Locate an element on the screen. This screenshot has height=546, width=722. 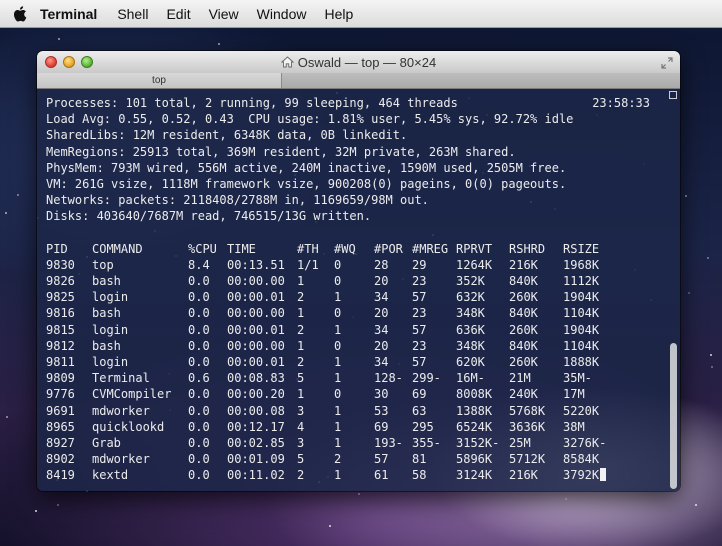
scrollbar-thumb is located at coordinates (673, 416).